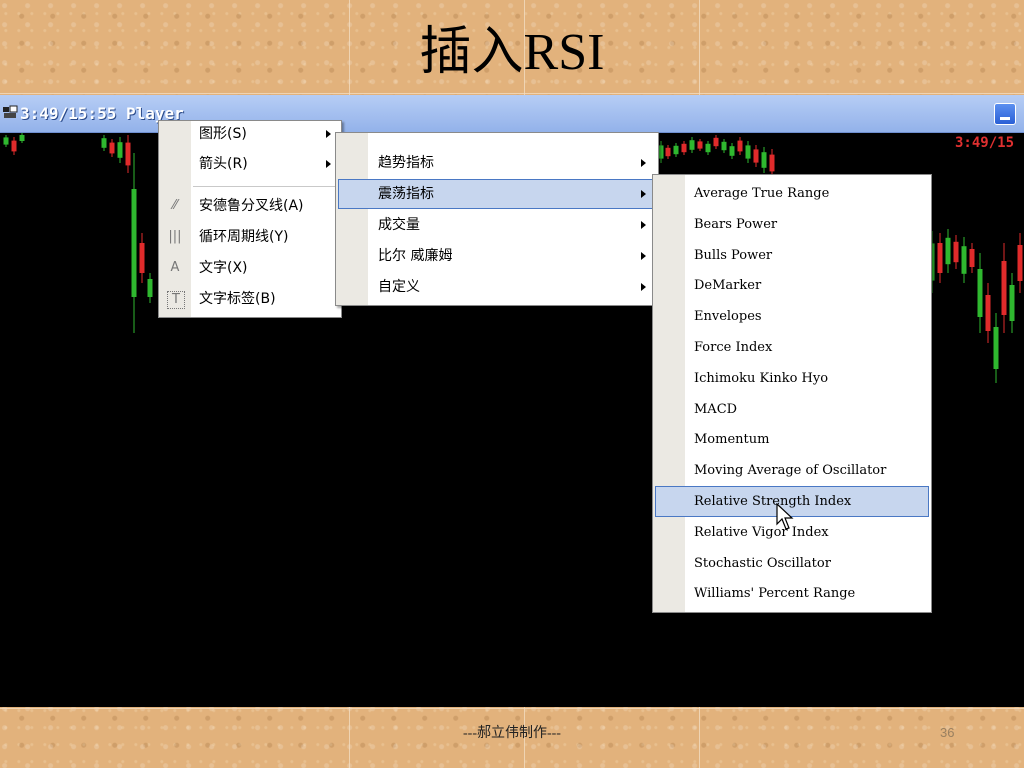 The height and width of the screenshot is (768, 1024). I want to click on menu-item-oscillator: Envelopes, so click(792, 316).